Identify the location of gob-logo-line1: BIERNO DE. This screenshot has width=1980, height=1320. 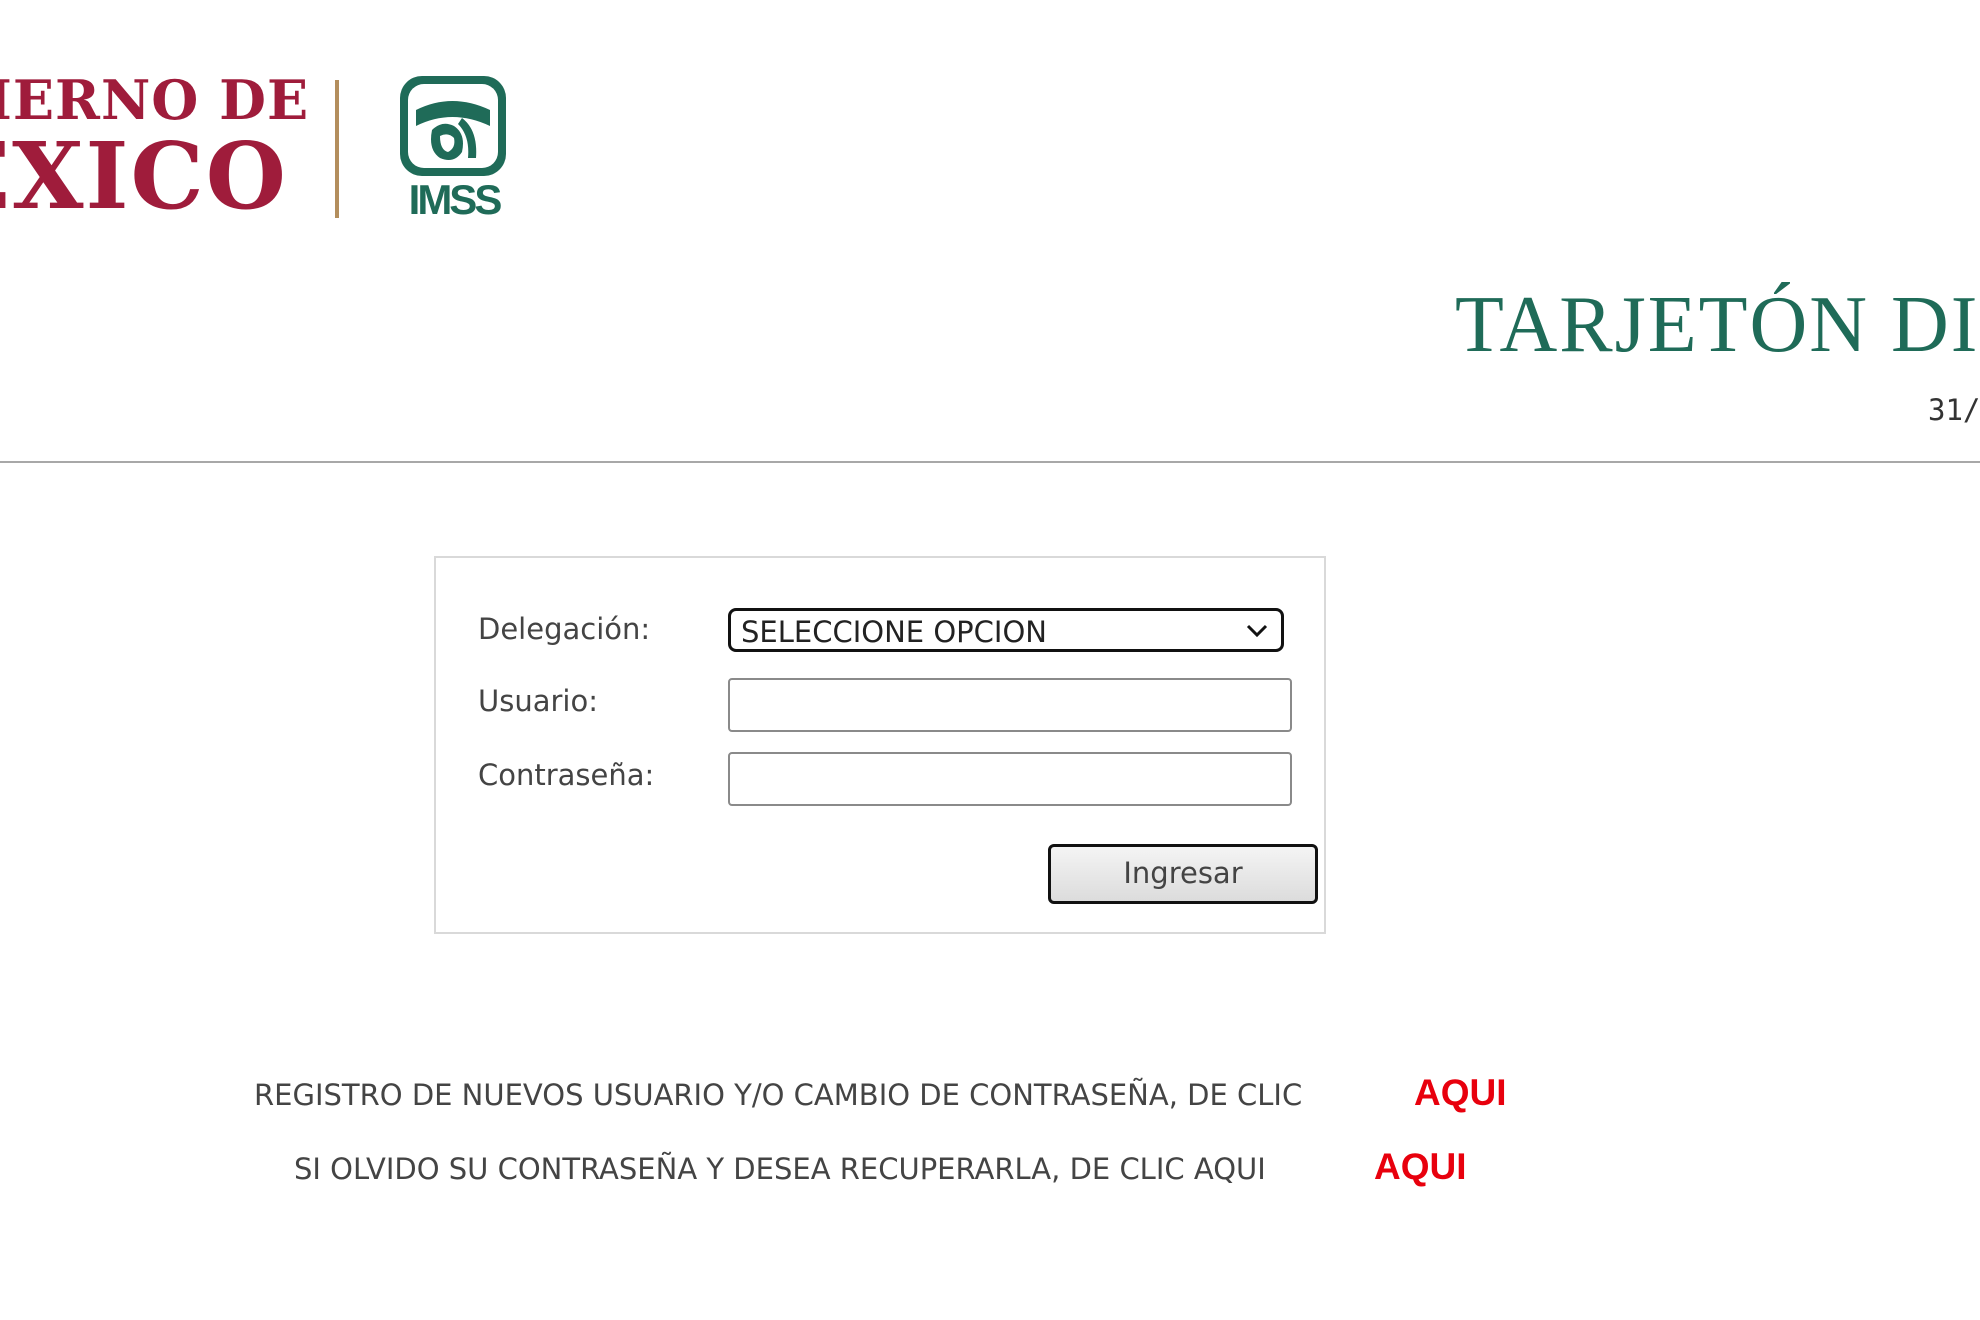
(155, 101).